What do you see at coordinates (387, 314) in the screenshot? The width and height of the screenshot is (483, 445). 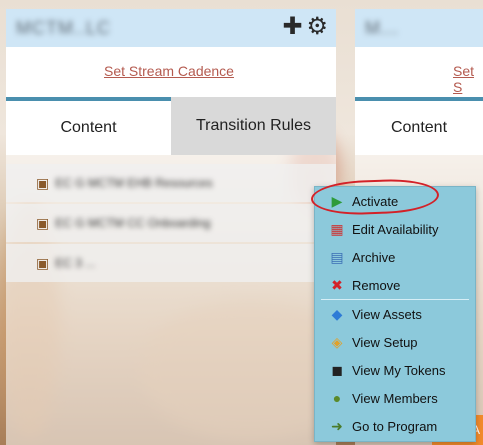 I see `menu-item-label: View Assets` at bounding box center [387, 314].